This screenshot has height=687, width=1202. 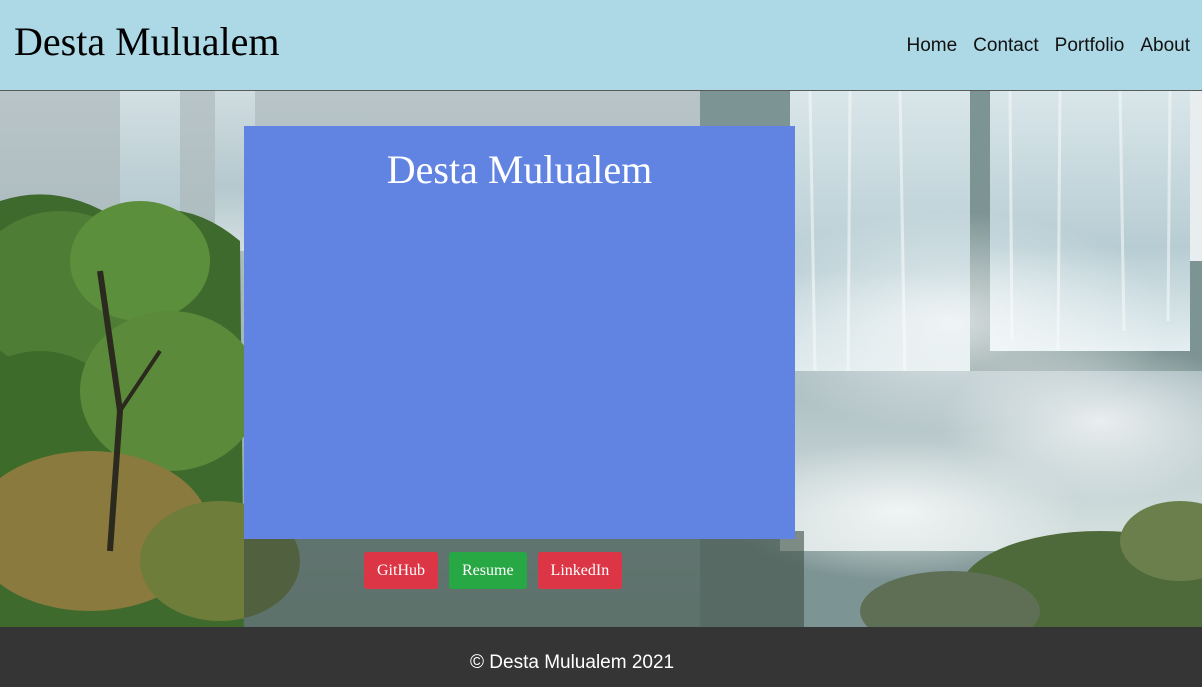 I want to click on resume-button: Resume, so click(x=488, y=570).